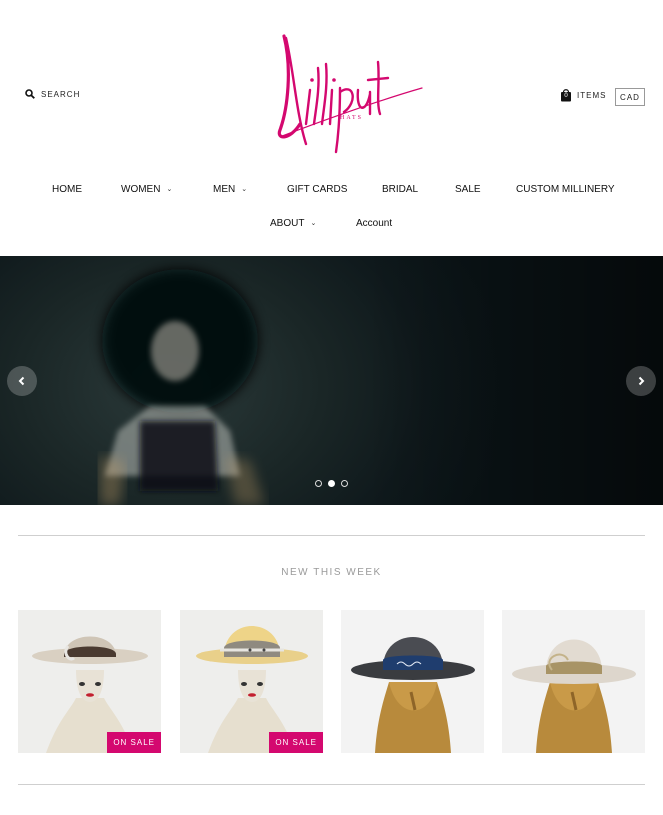 This screenshot has width=663, height=815. What do you see at coordinates (251, 681) in the screenshot?
I see `product-card-2: ON SALE` at bounding box center [251, 681].